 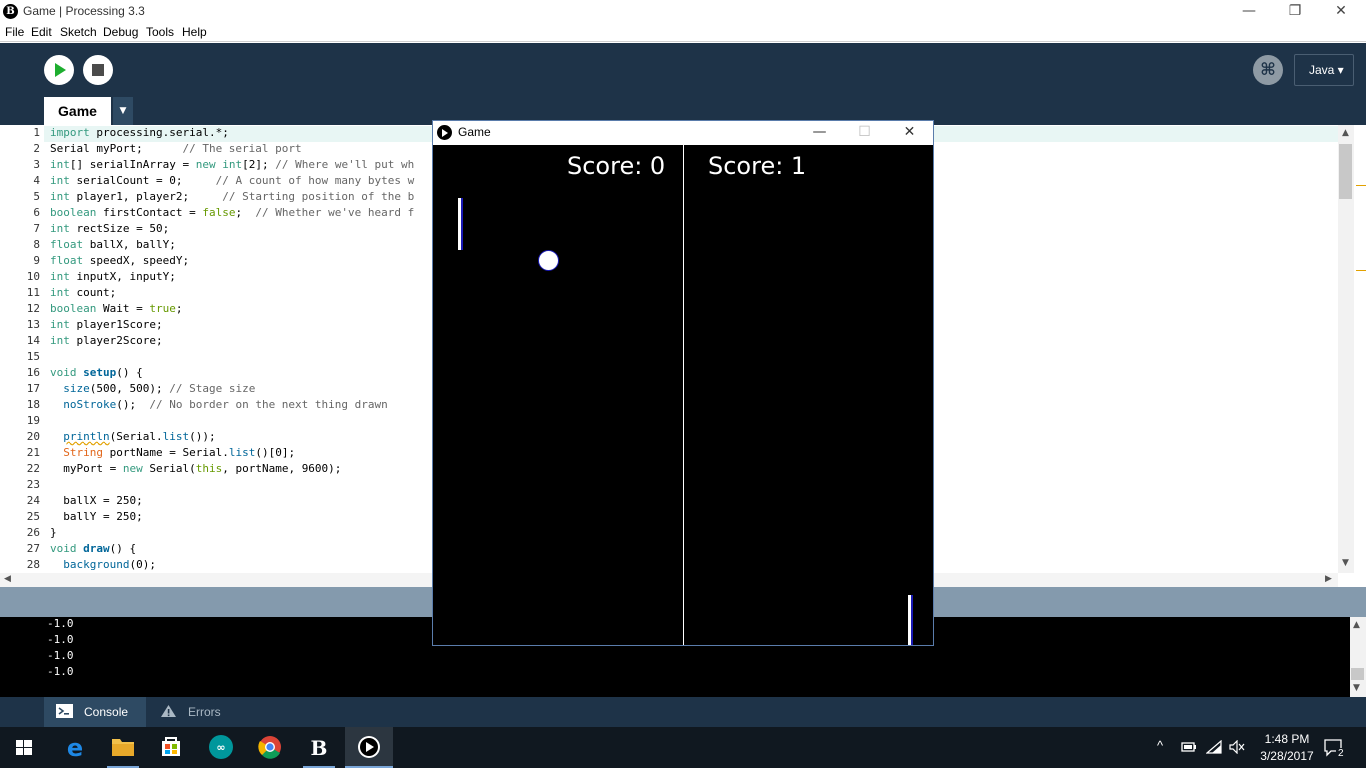 What do you see at coordinates (444, 132) in the screenshot?
I see `sketch-play-icon` at bounding box center [444, 132].